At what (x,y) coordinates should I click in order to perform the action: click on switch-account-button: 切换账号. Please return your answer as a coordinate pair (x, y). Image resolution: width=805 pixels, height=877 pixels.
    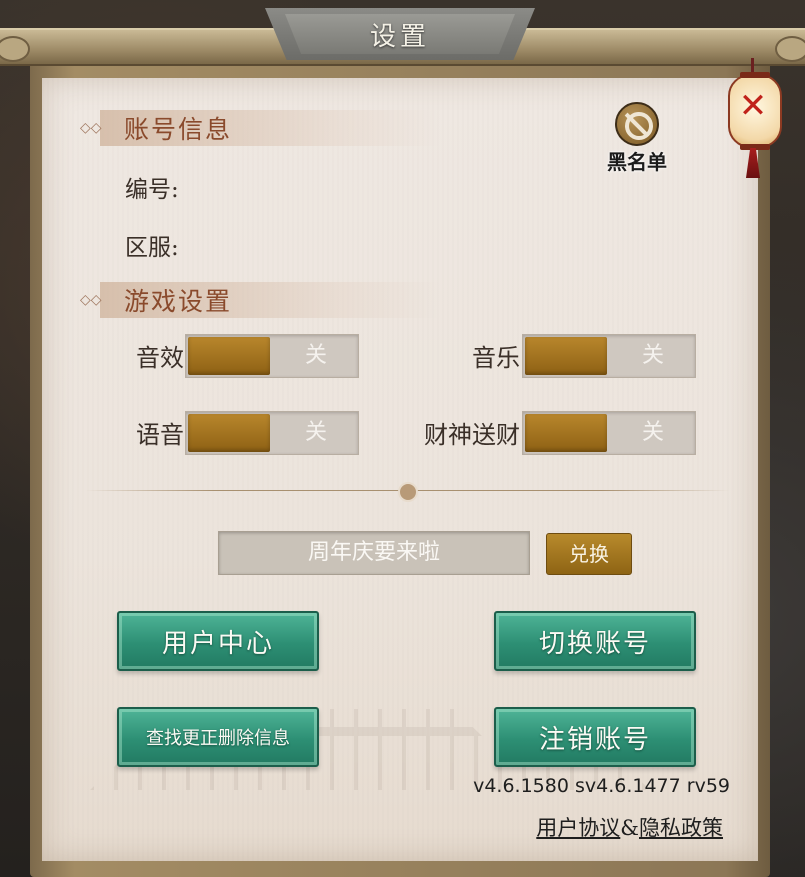
    Looking at the image, I should click on (595, 641).